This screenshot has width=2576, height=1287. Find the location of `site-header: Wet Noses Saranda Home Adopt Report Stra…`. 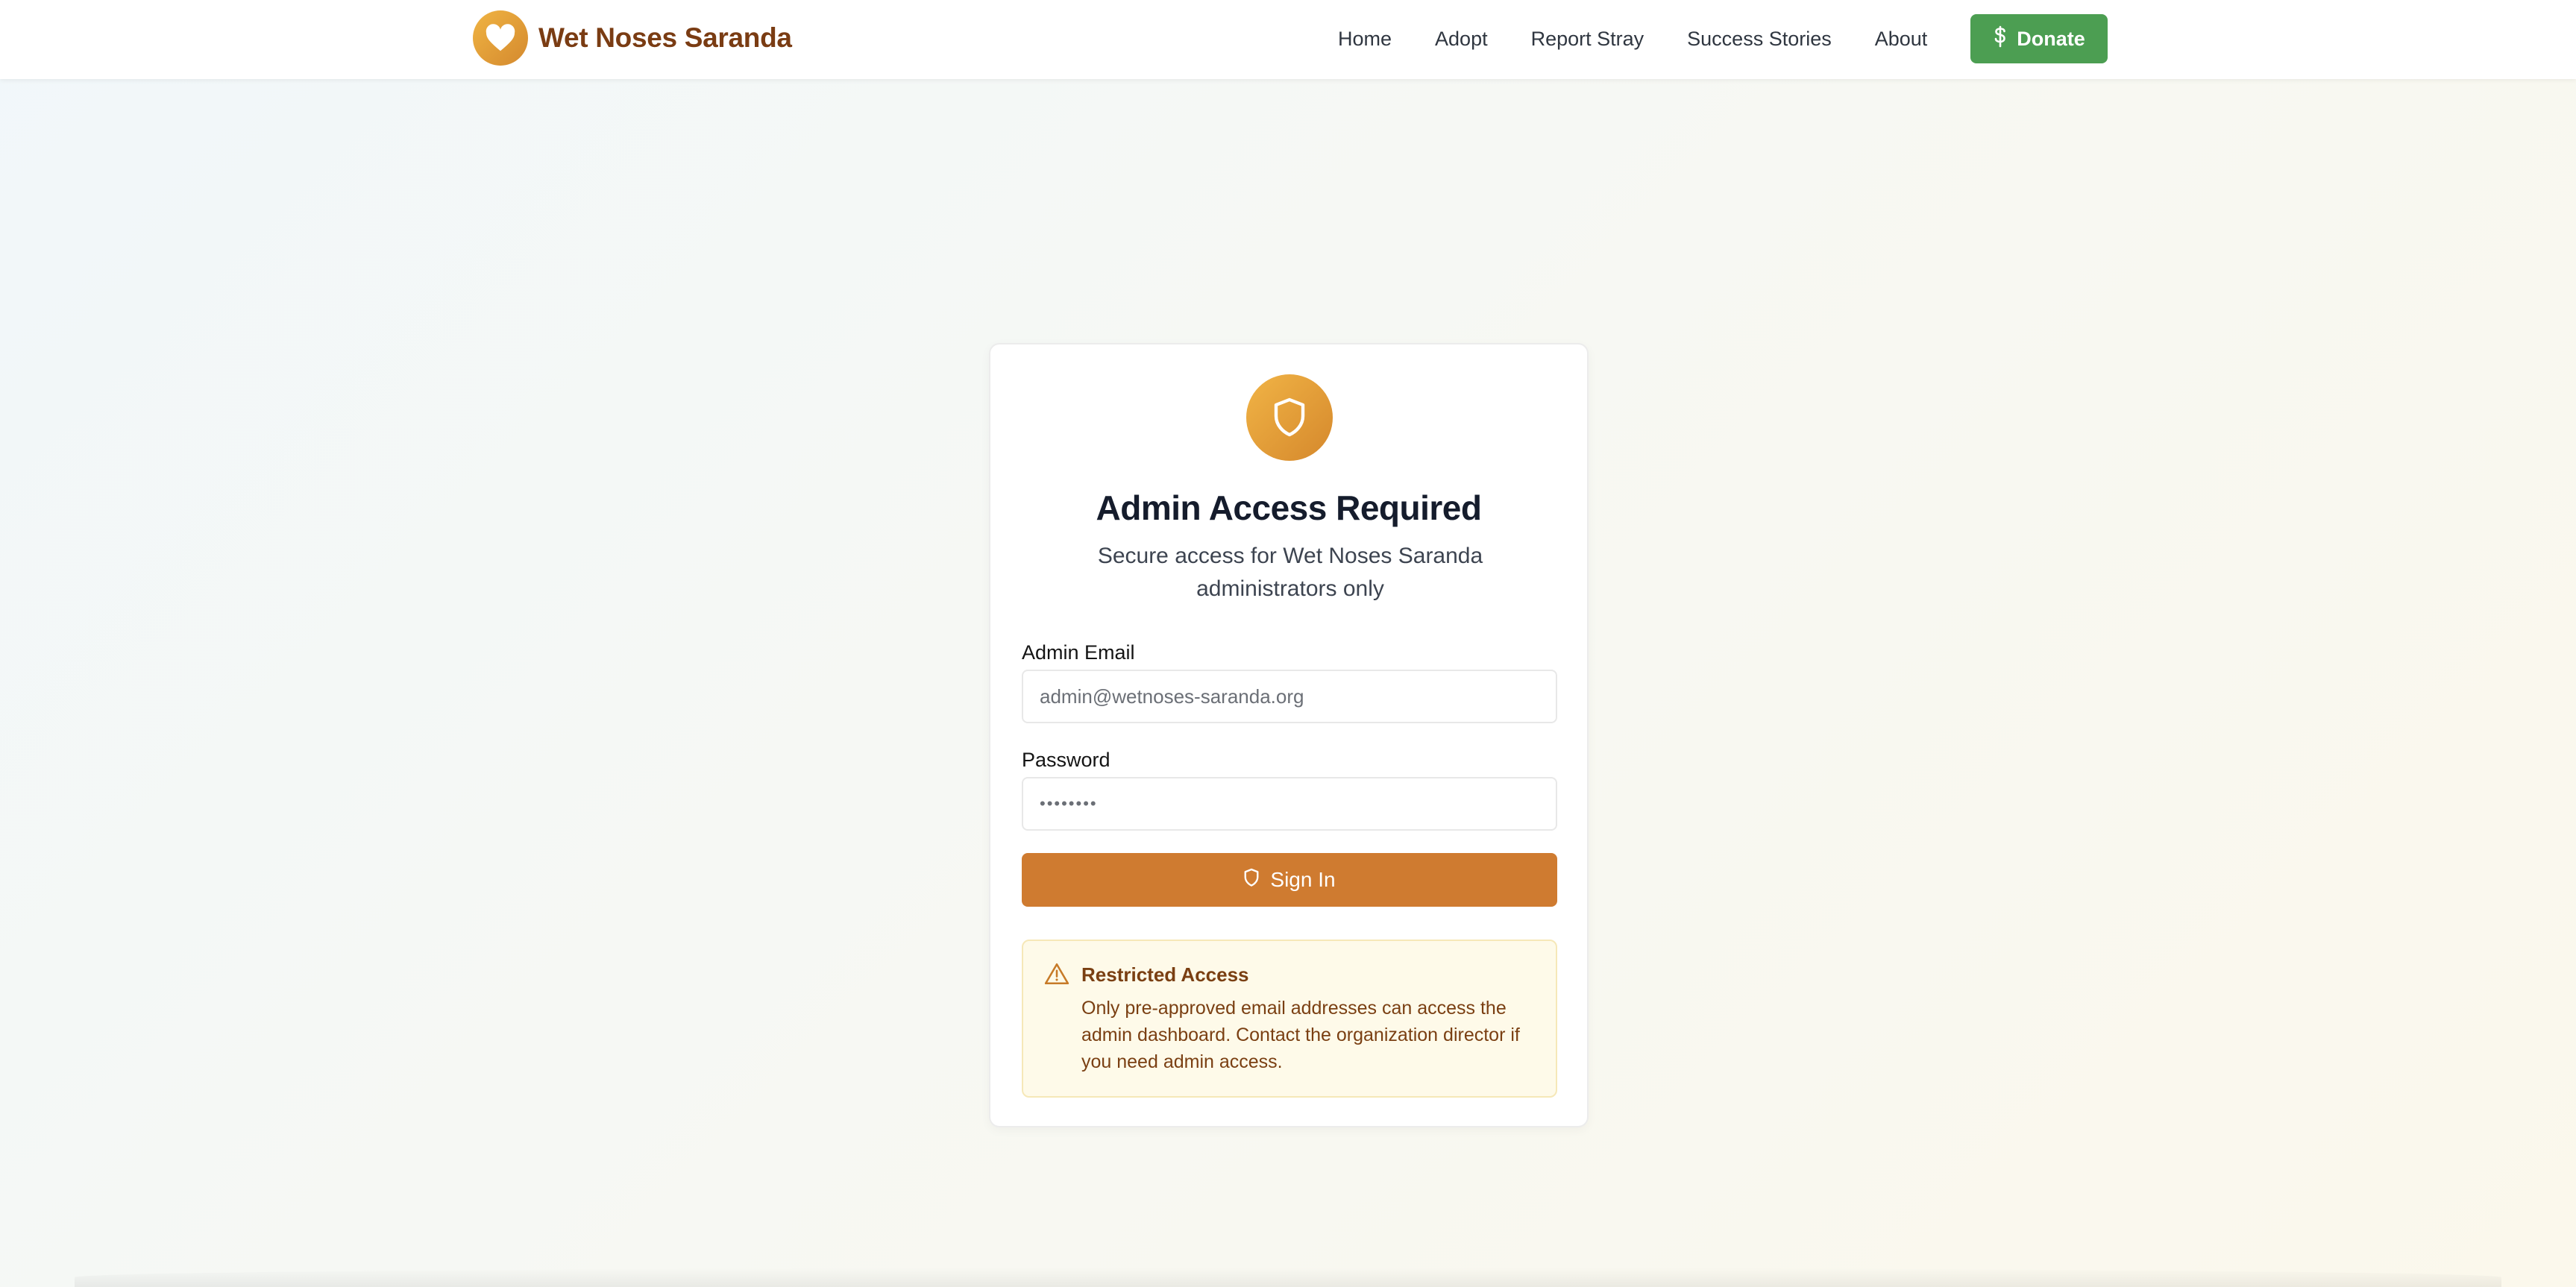

site-header: Wet Noses Saranda Home Adopt Report Stra… is located at coordinates (1288, 39).